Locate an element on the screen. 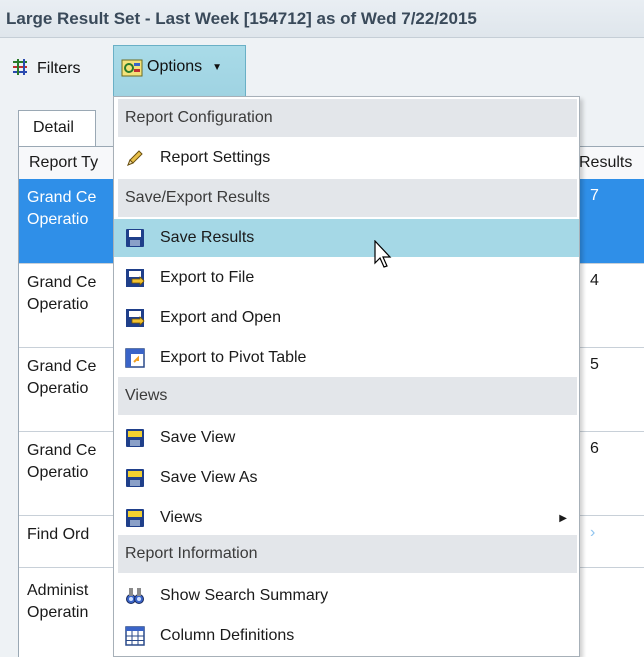  menu-item-report-settings: Report Settings is located at coordinates (346, 158).